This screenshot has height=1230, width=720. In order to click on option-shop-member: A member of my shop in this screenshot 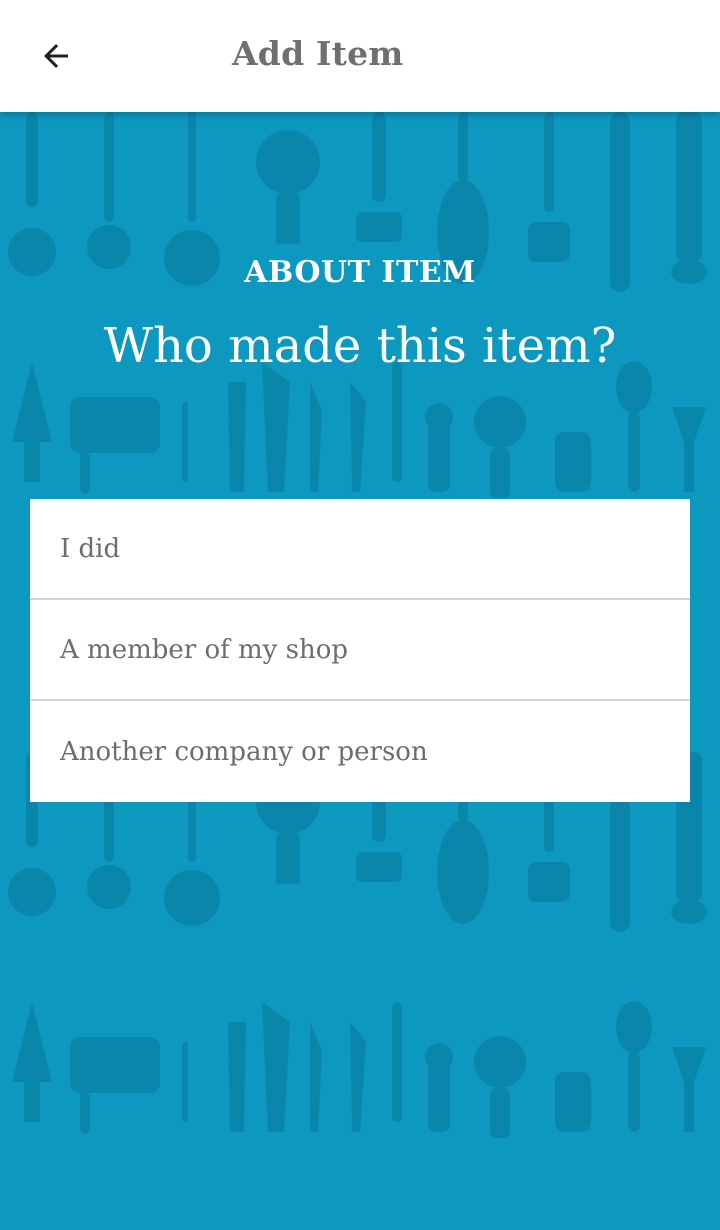, I will do `click(360, 650)`.